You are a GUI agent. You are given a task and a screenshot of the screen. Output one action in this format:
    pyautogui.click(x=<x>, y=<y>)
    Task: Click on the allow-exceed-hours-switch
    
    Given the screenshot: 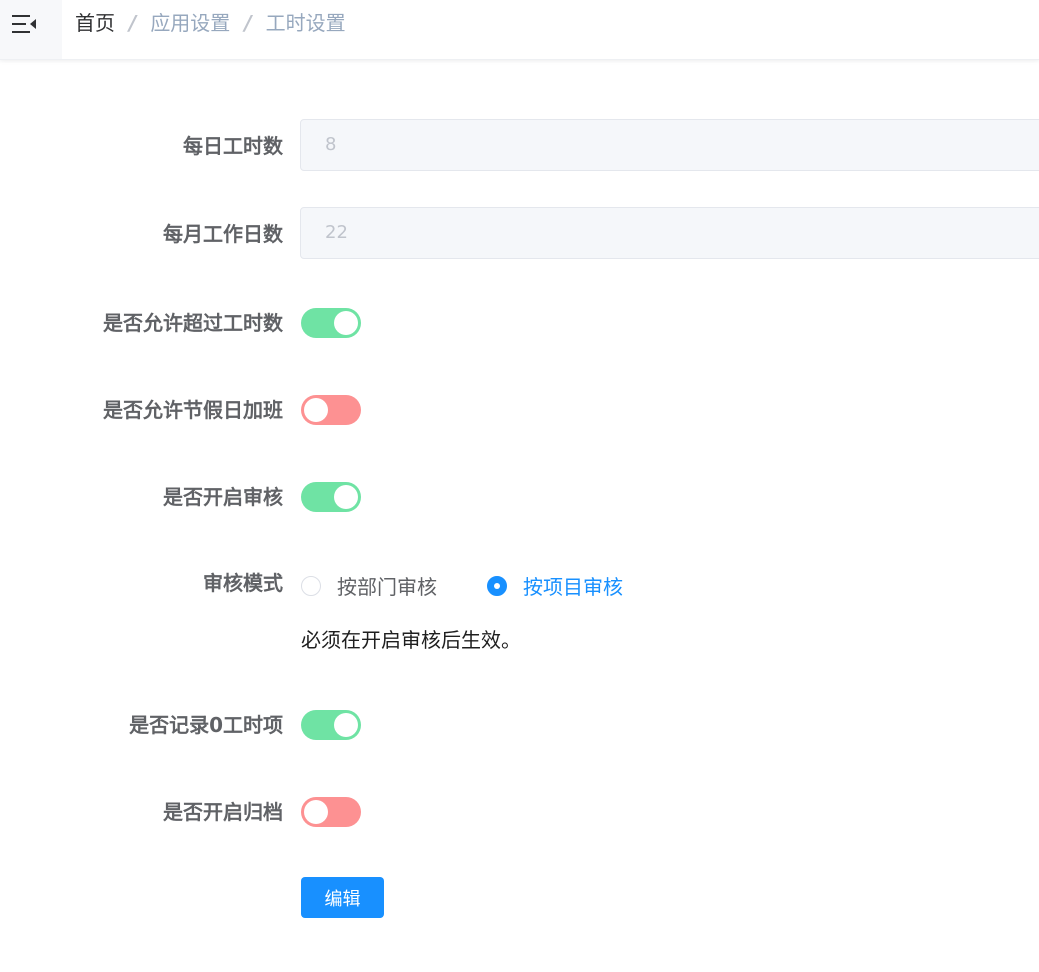 What is the action you would take?
    pyautogui.click(x=331, y=323)
    